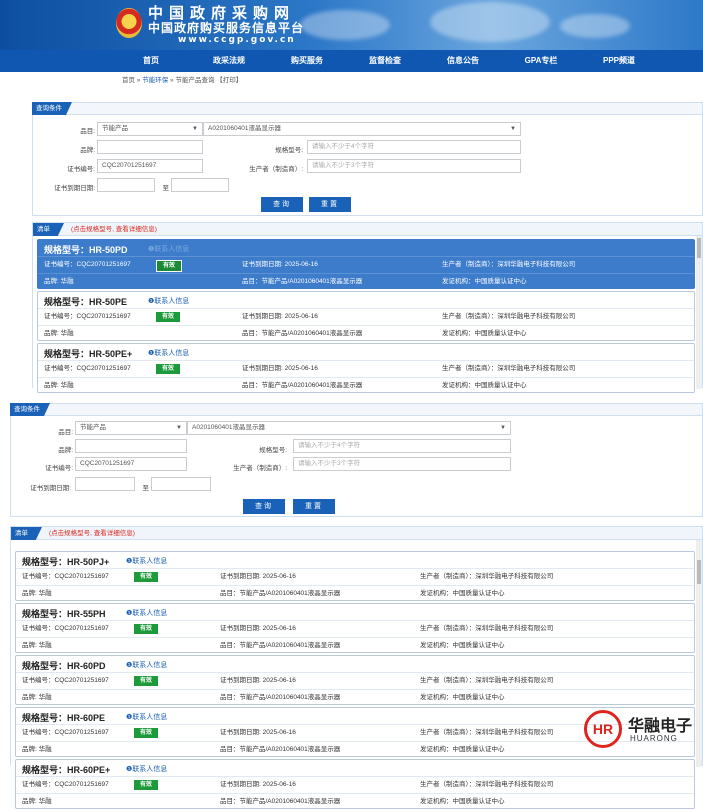 The width and height of the screenshot is (703, 810). Describe the element at coordinates (351, 25) in the screenshot. I see `site-header: 中国政府采购网 中国政府购买服务信息平台 www.ccgp.gov.cn` at that location.